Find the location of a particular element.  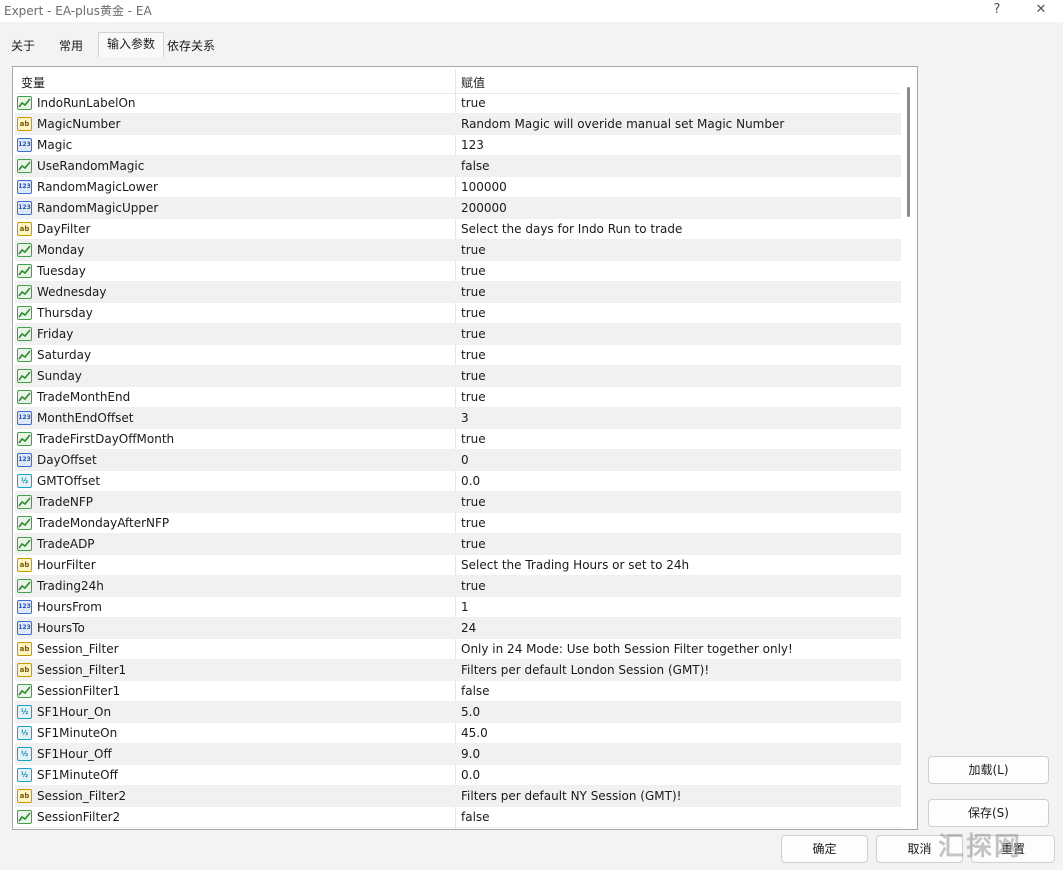

variable-value: 45.0 is located at coordinates (474, 733).